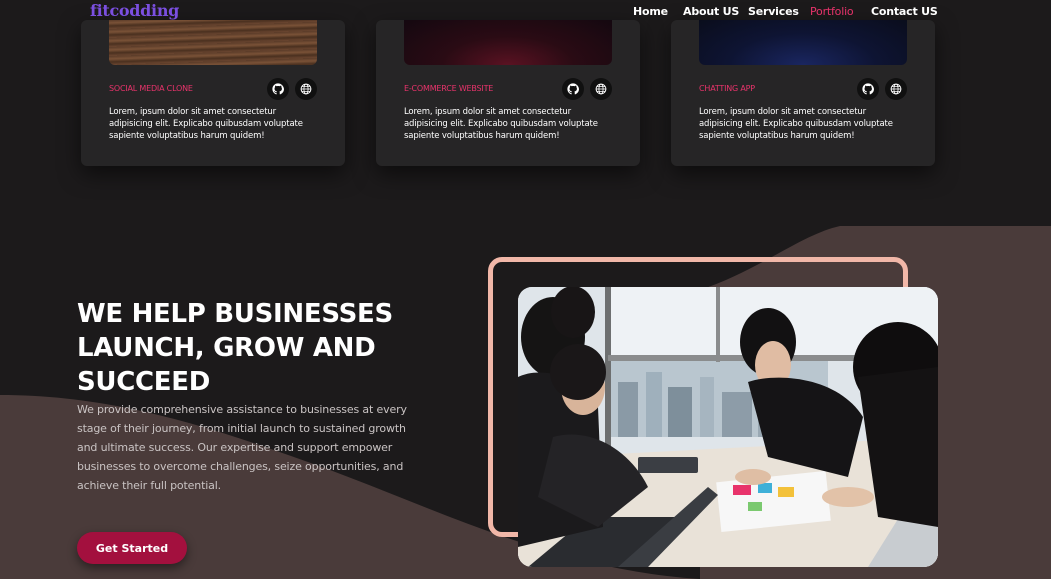 This screenshot has height=579, width=1051. What do you see at coordinates (449, 88) in the screenshot?
I see `card-title: E-COMMERCE WEBSITE` at bounding box center [449, 88].